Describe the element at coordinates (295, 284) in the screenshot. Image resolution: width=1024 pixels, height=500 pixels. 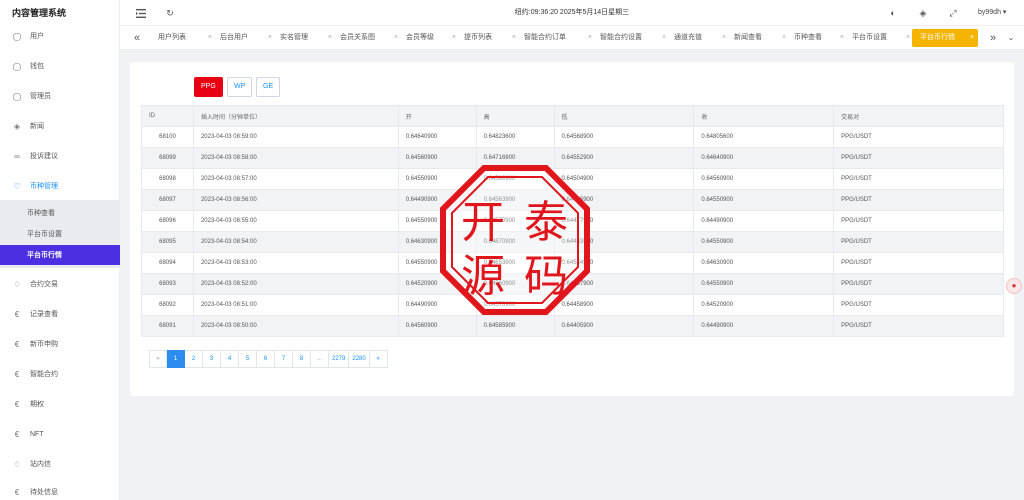
I see `cell-time: 2023-04-03 08:52:00` at that location.